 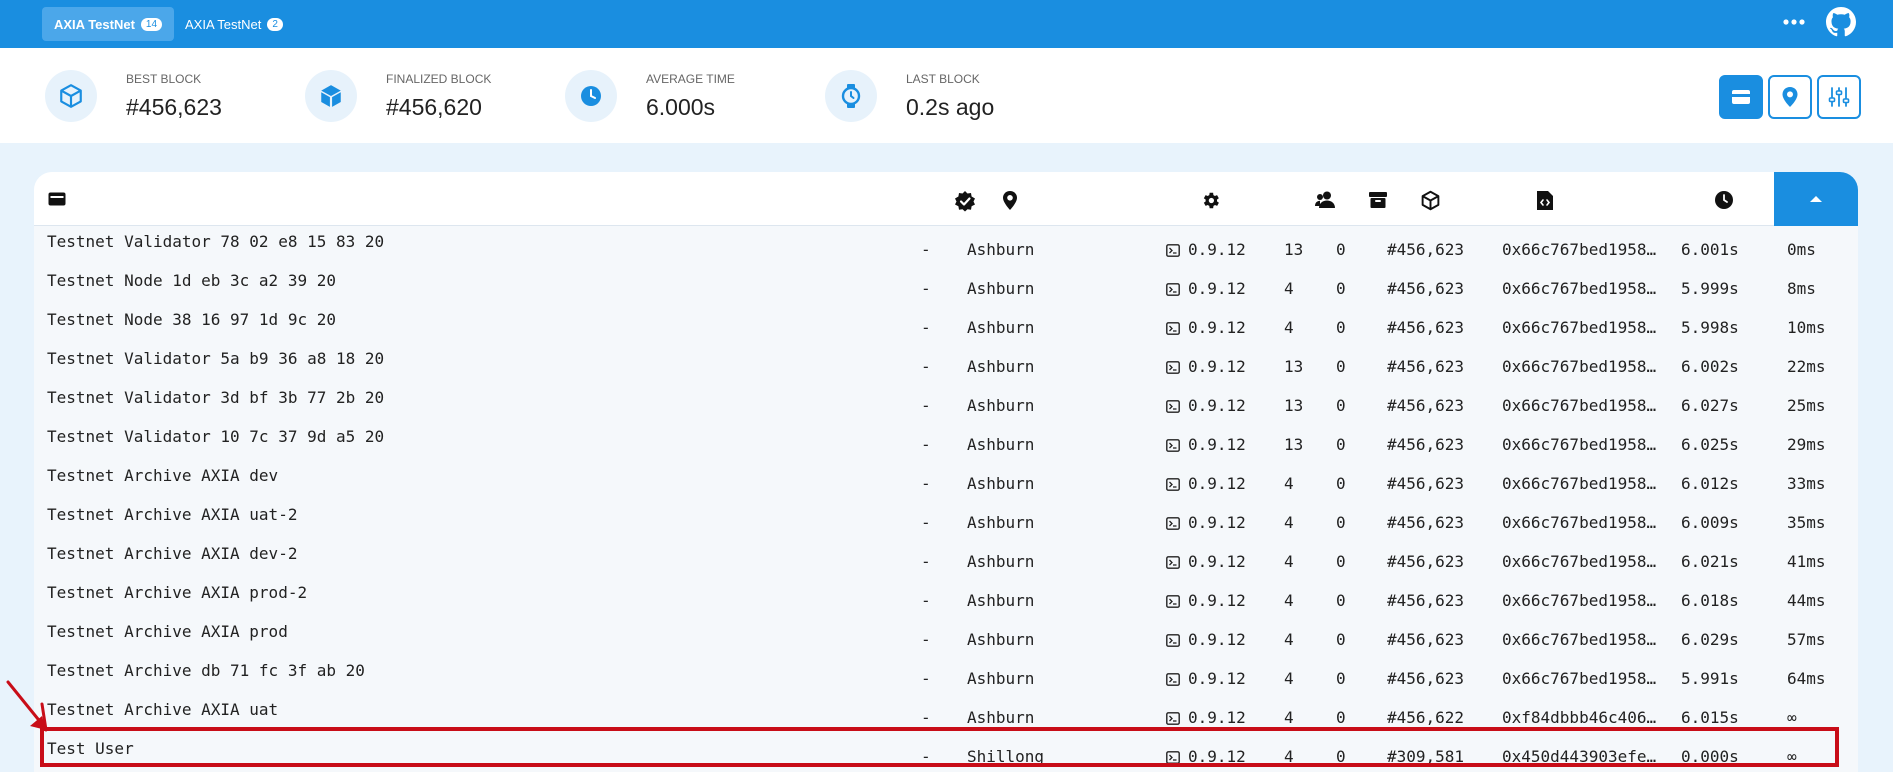 I want to click on node-propagation: 33ms, so click(x=1806, y=483).